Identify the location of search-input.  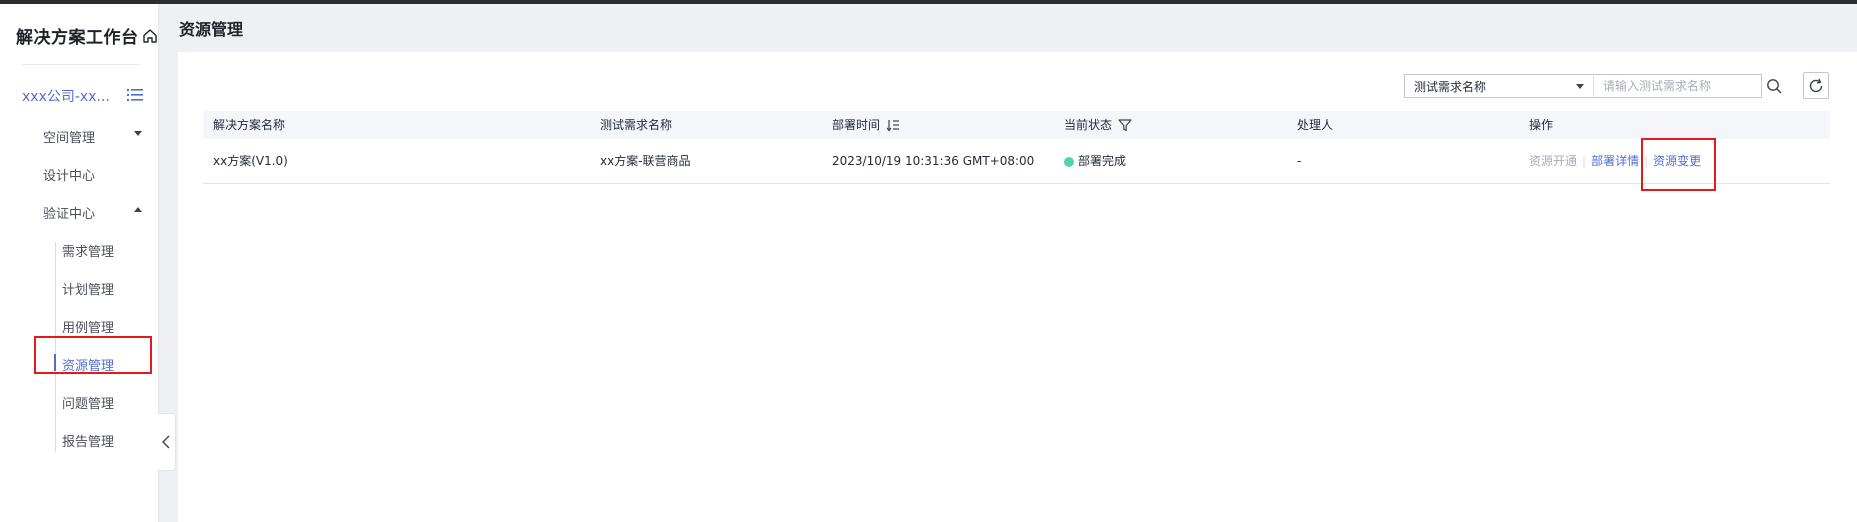
(1677, 86).